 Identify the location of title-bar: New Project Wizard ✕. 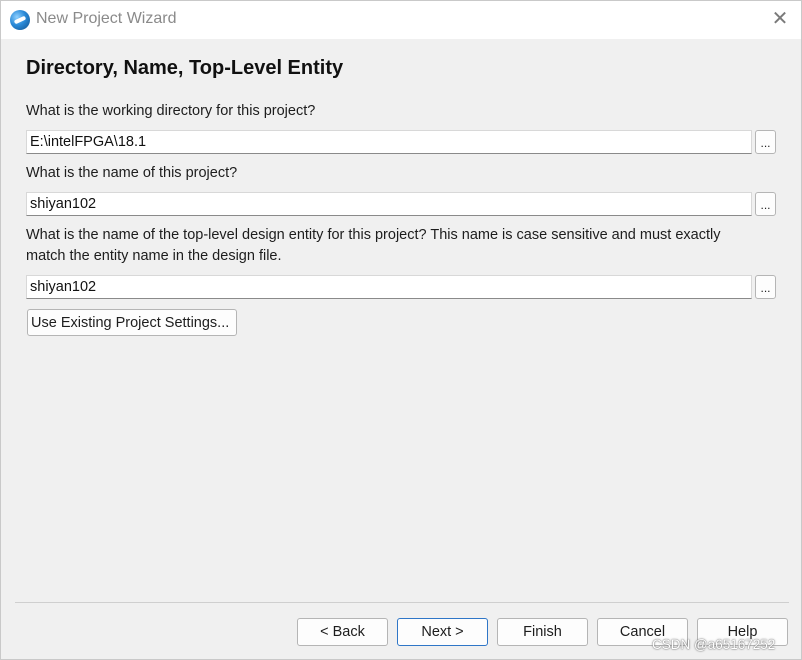
(401, 20).